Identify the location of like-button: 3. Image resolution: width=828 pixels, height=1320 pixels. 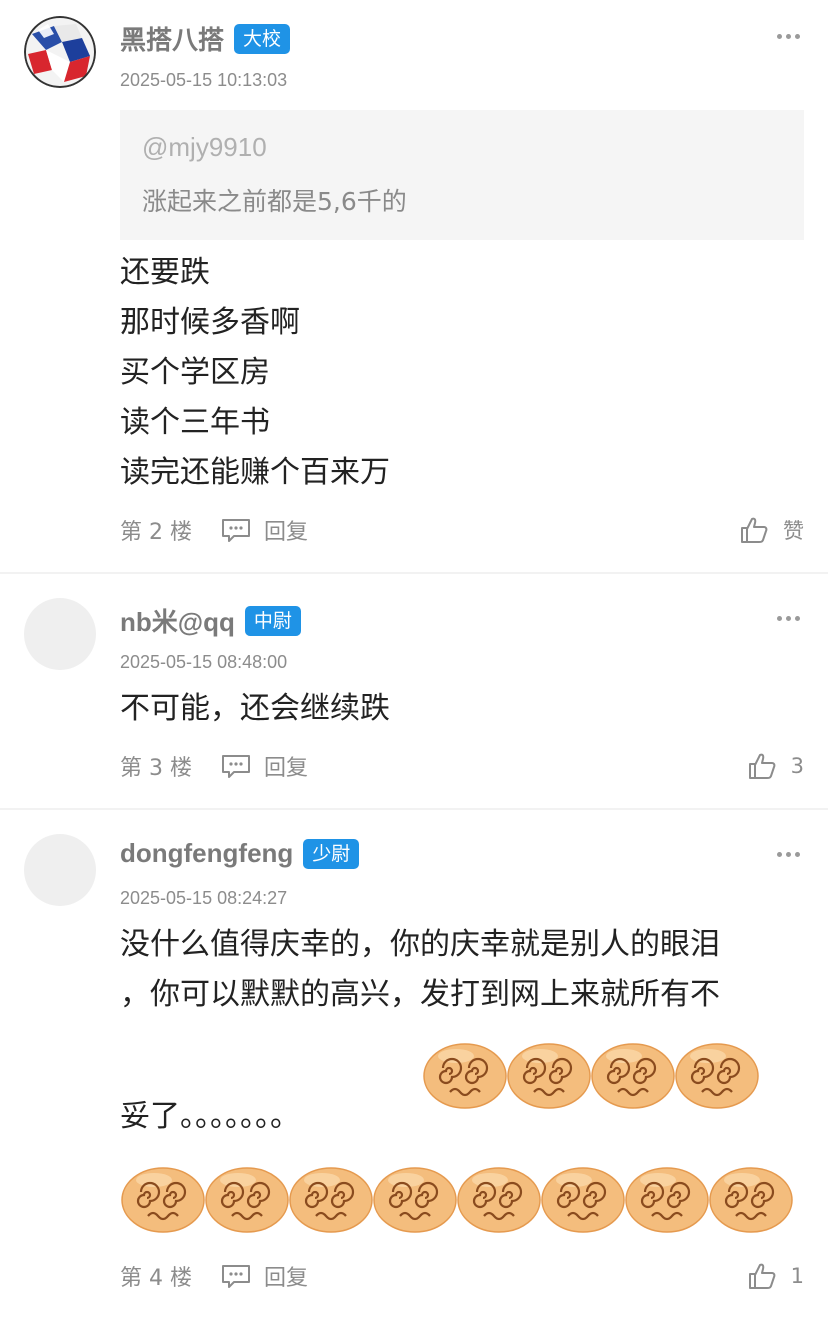
(775, 766).